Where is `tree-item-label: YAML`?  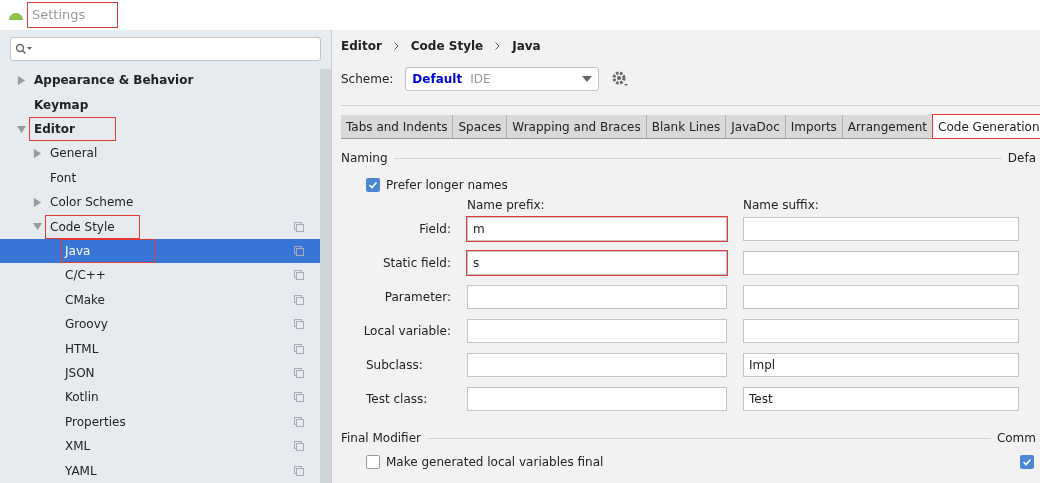 tree-item-label: YAML is located at coordinates (81, 471).